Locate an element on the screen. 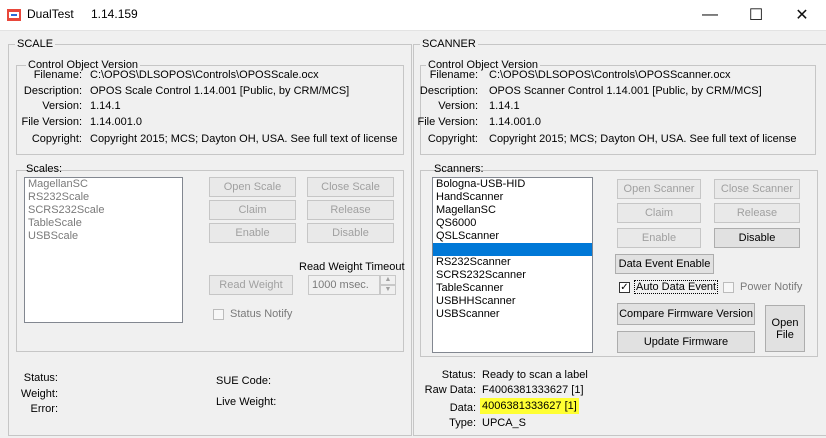  list-item: USBHHScanner is located at coordinates (512, 301).